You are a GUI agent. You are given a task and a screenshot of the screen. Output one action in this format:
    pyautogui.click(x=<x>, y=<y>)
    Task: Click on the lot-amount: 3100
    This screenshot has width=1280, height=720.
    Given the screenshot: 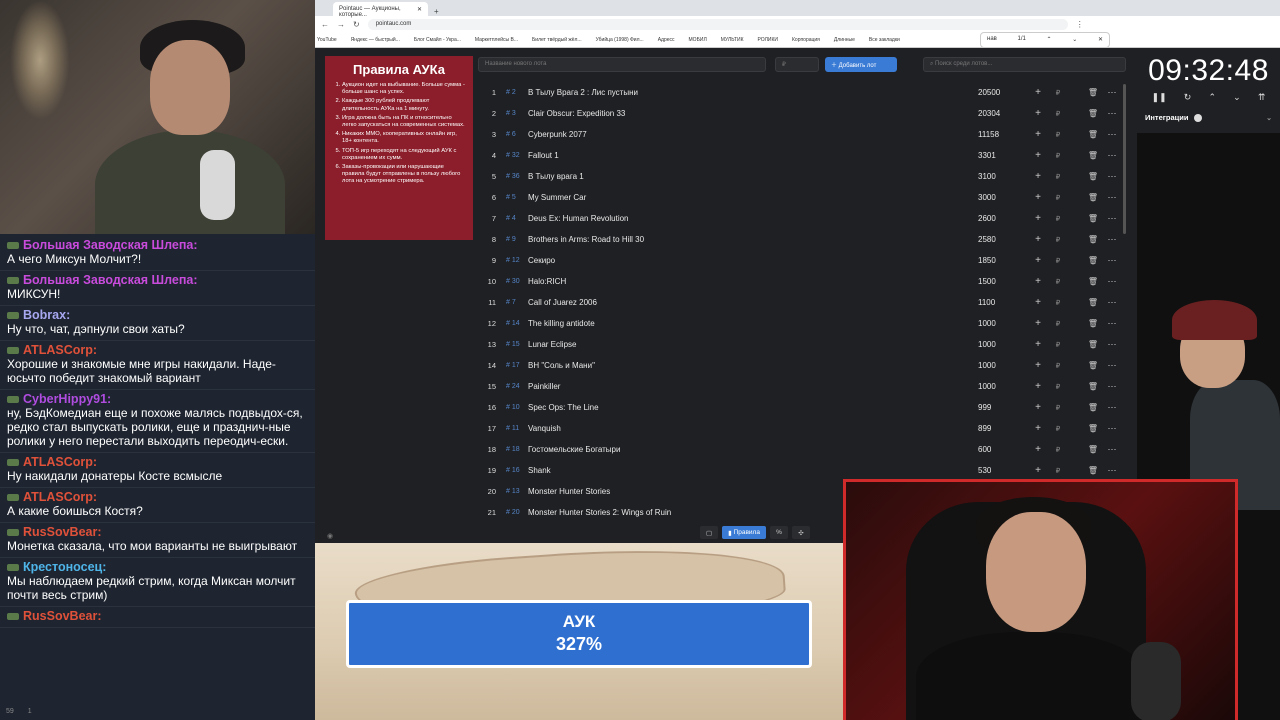 What is the action you would take?
    pyautogui.click(x=1003, y=176)
    